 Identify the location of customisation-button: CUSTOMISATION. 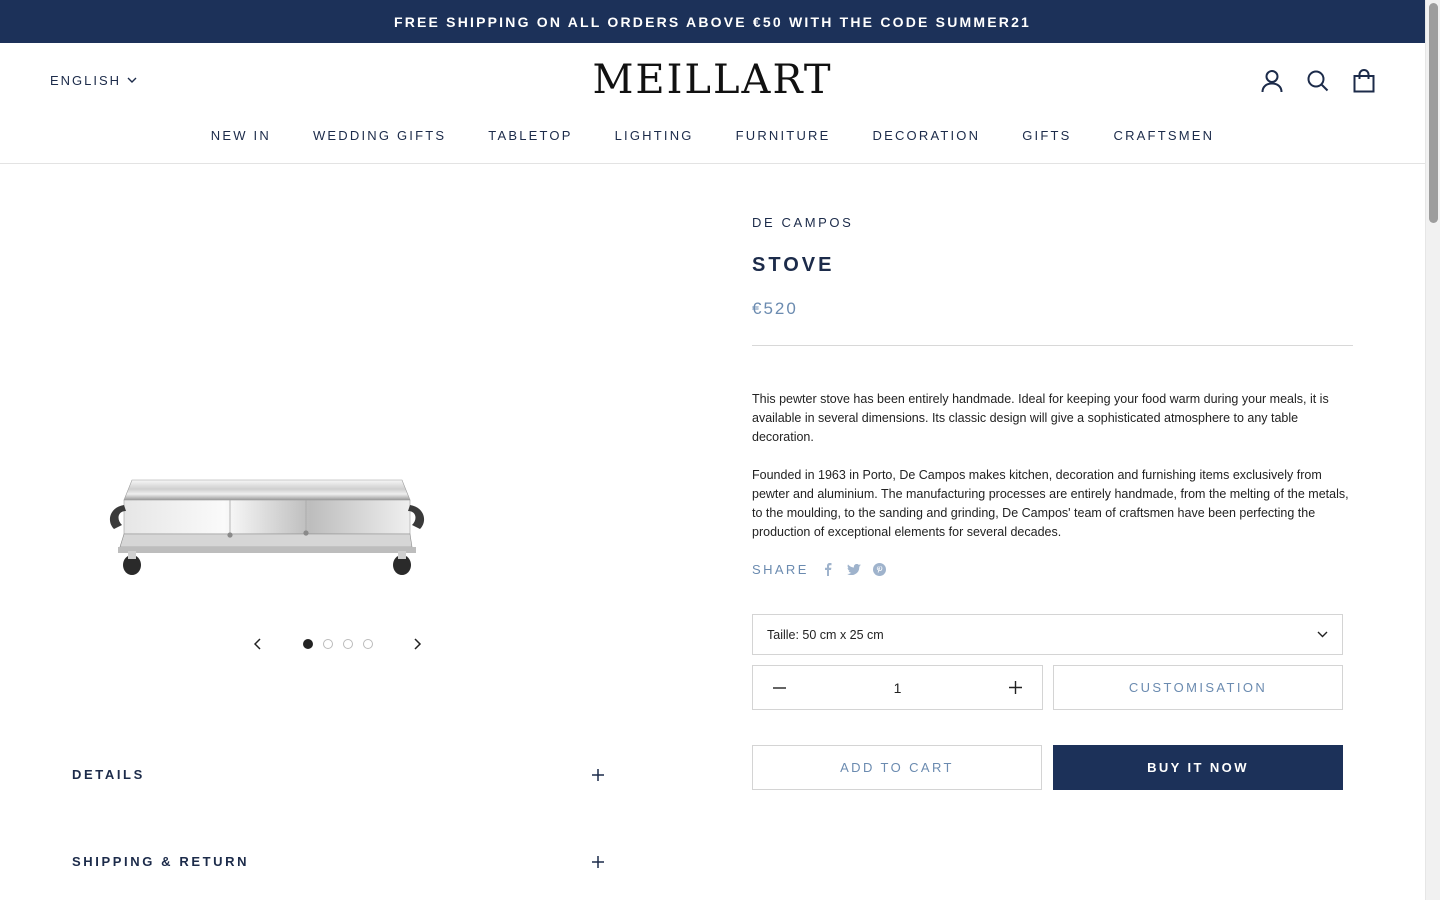
(1198, 687).